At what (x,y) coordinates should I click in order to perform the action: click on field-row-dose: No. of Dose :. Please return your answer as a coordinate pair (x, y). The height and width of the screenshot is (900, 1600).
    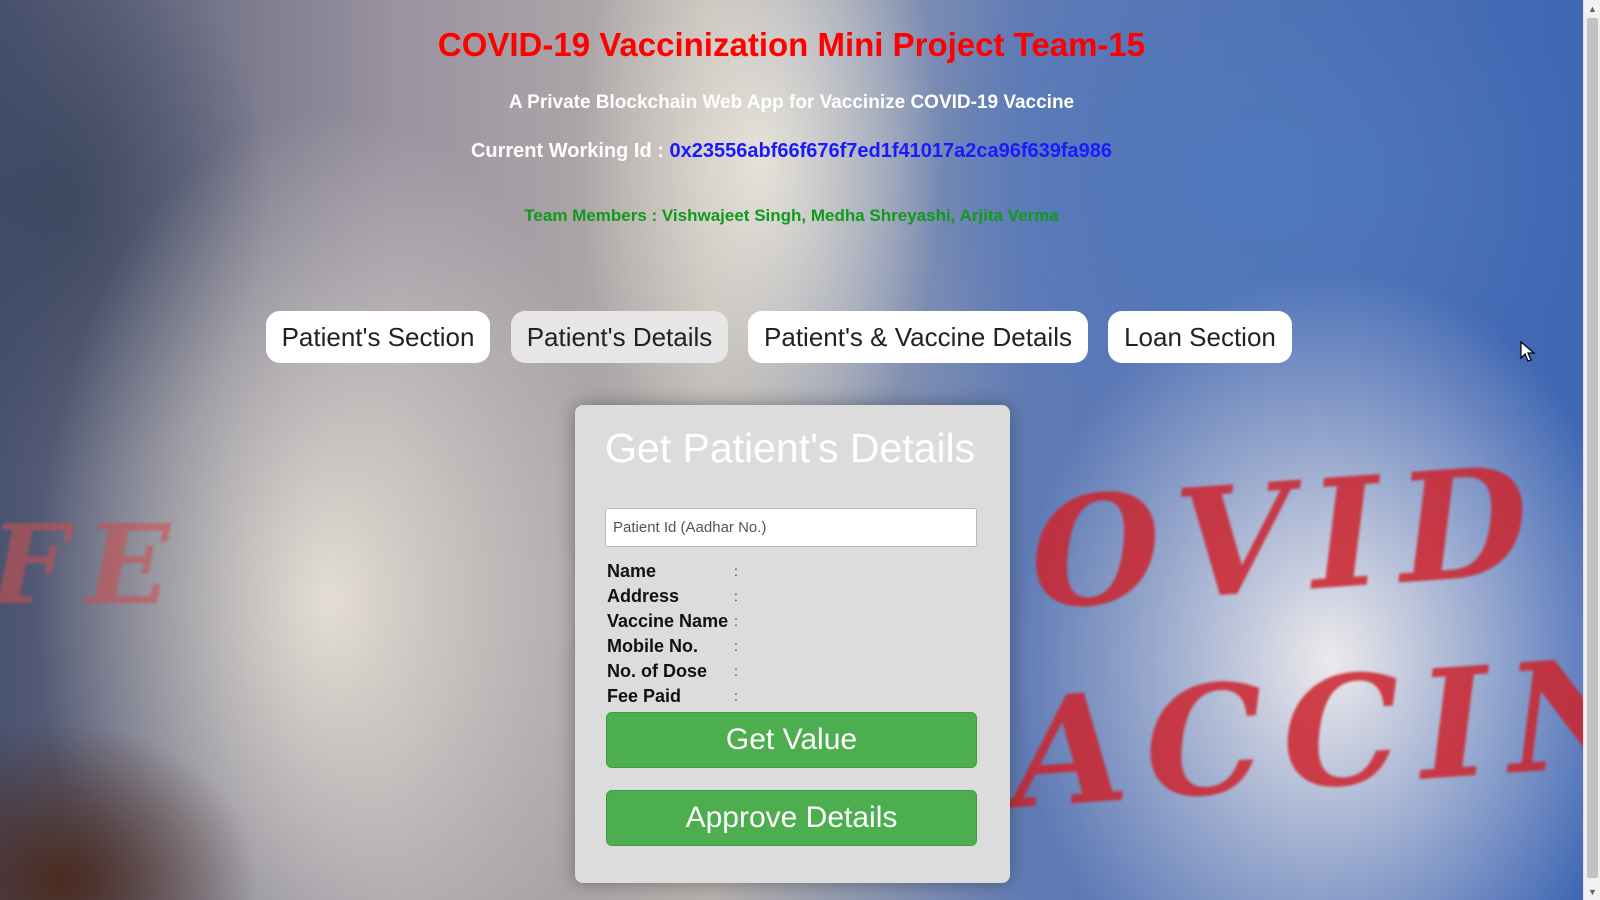
    Looking at the image, I should click on (672, 671).